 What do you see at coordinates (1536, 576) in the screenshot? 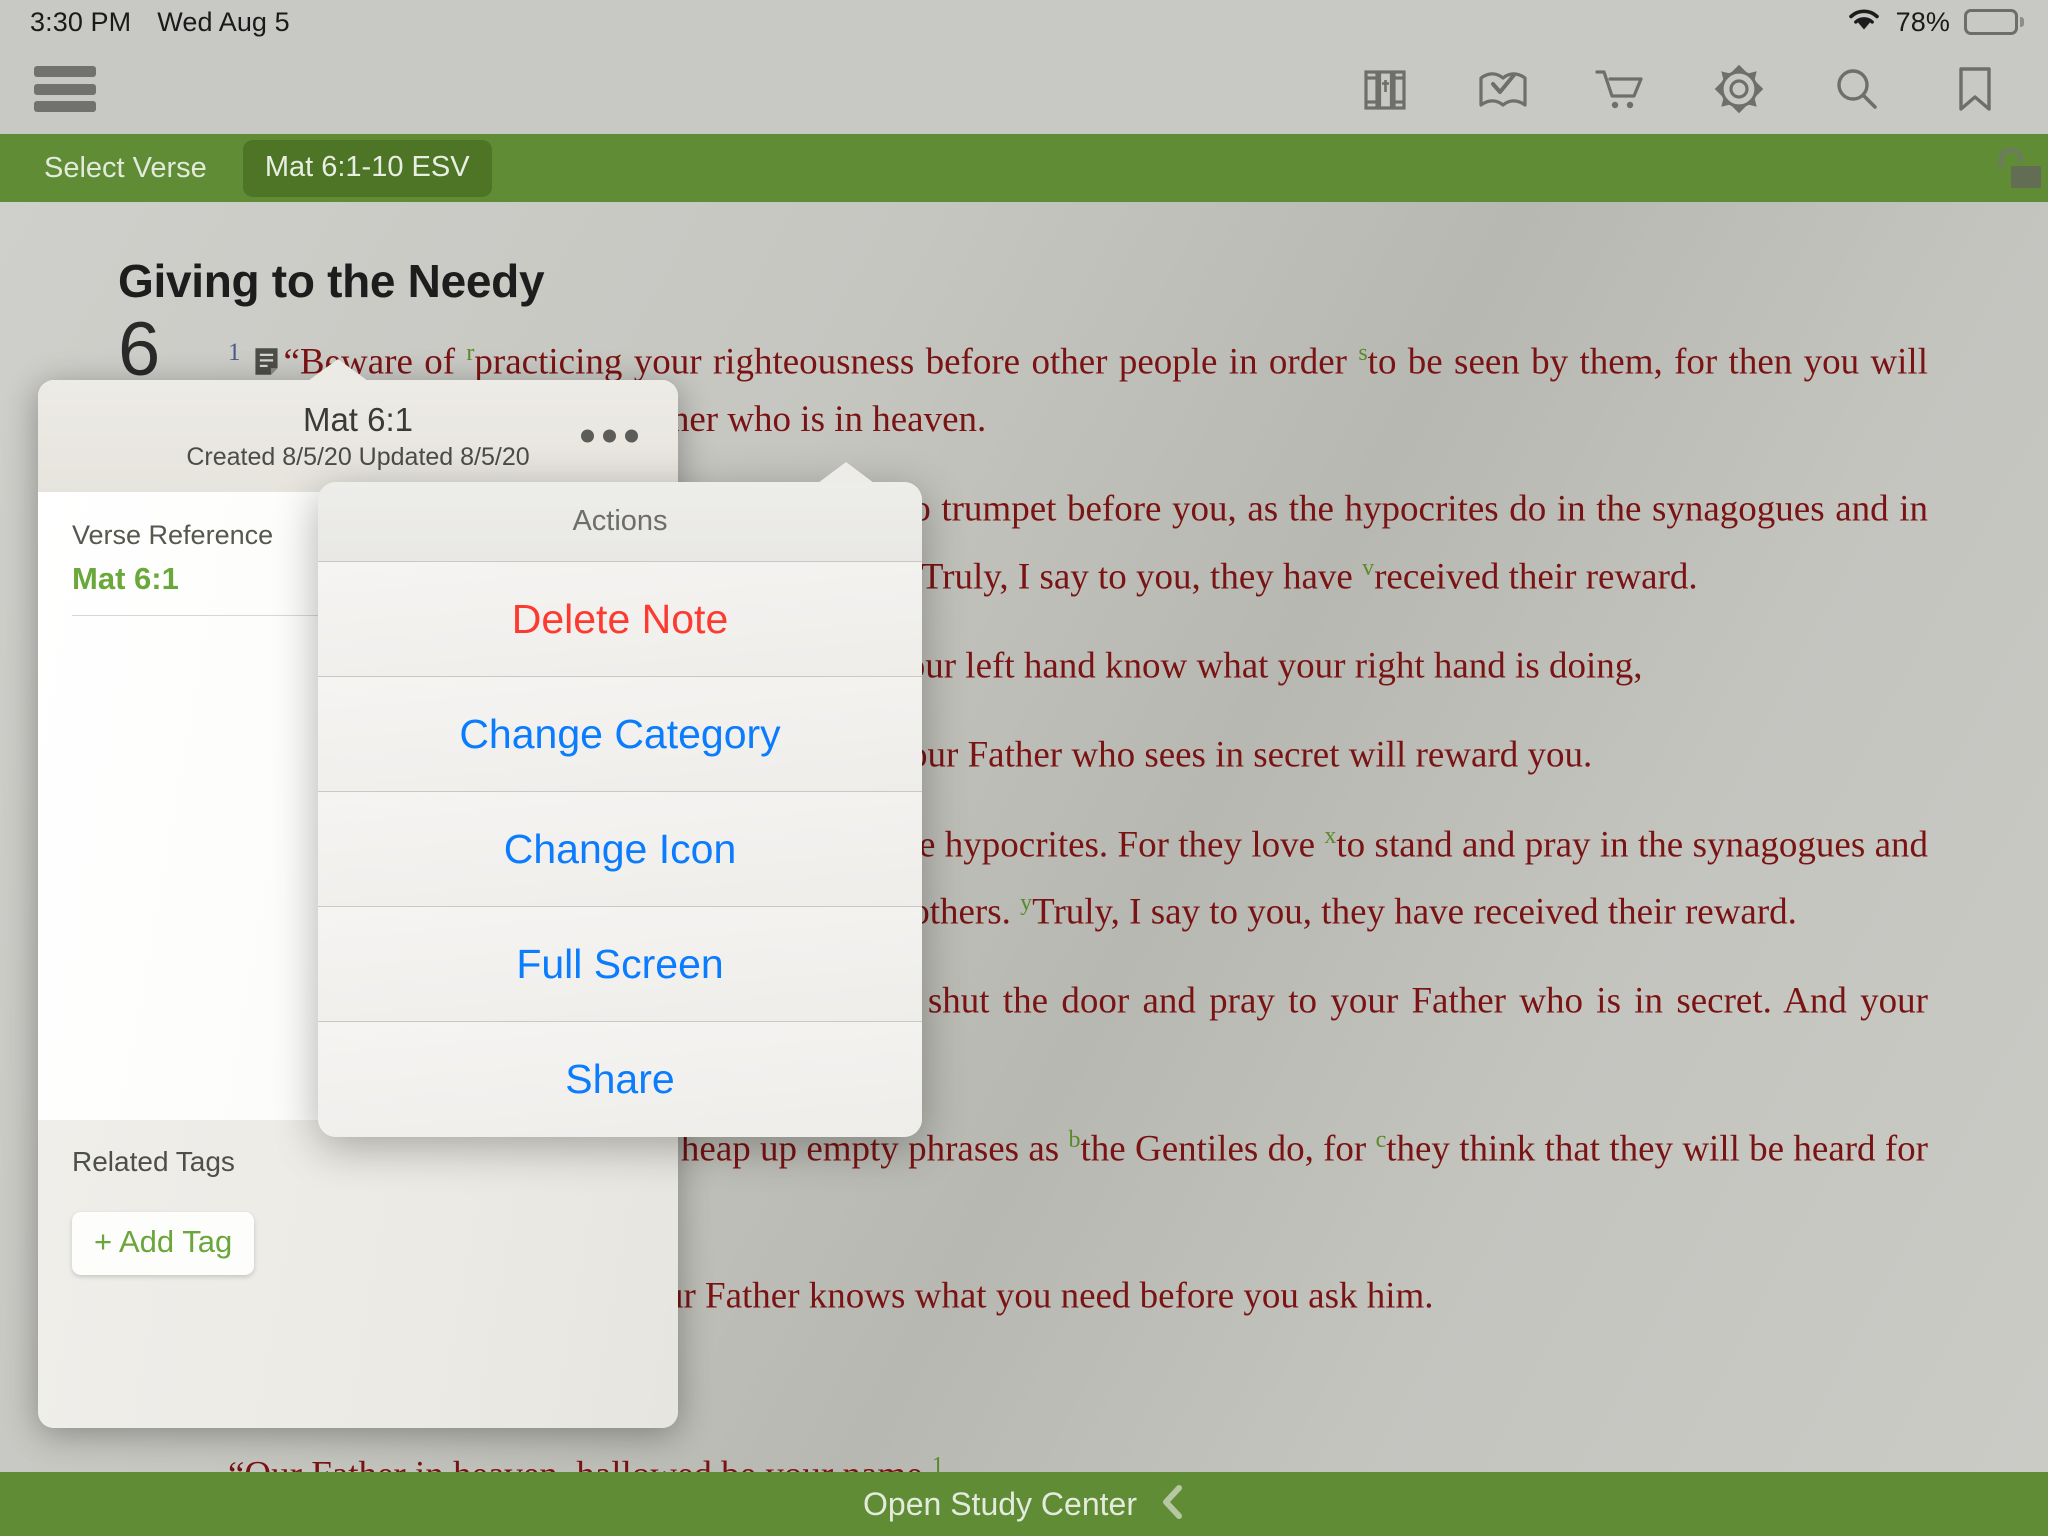
I see `verse-text-run: received their reward.` at bounding box center [1536, 576].